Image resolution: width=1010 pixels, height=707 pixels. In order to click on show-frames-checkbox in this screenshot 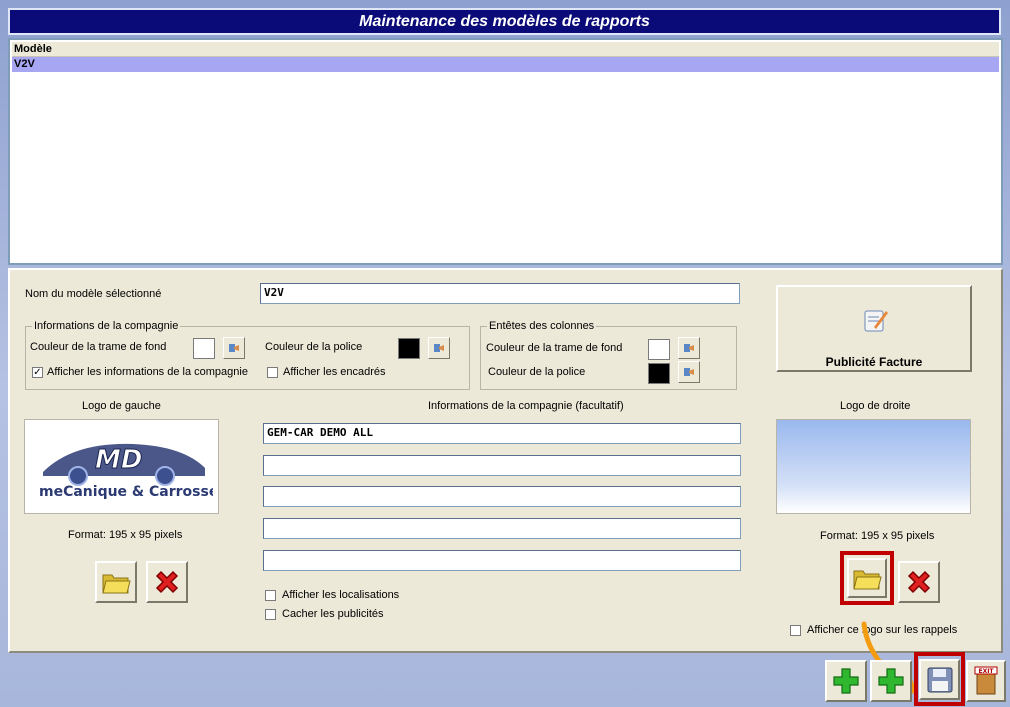, I will do `click(272, 372)`.